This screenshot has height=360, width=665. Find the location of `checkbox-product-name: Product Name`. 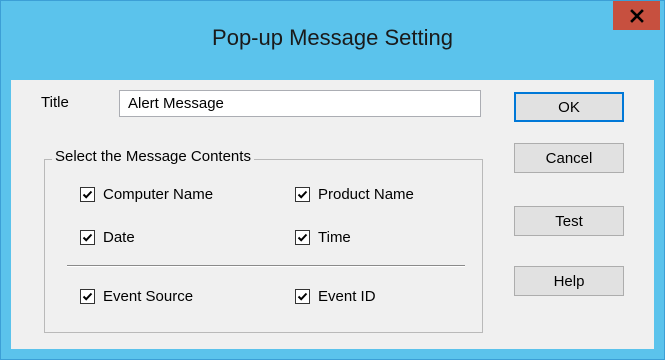

checkbox-product-name: Product Name is located at coordinates (354, 194).